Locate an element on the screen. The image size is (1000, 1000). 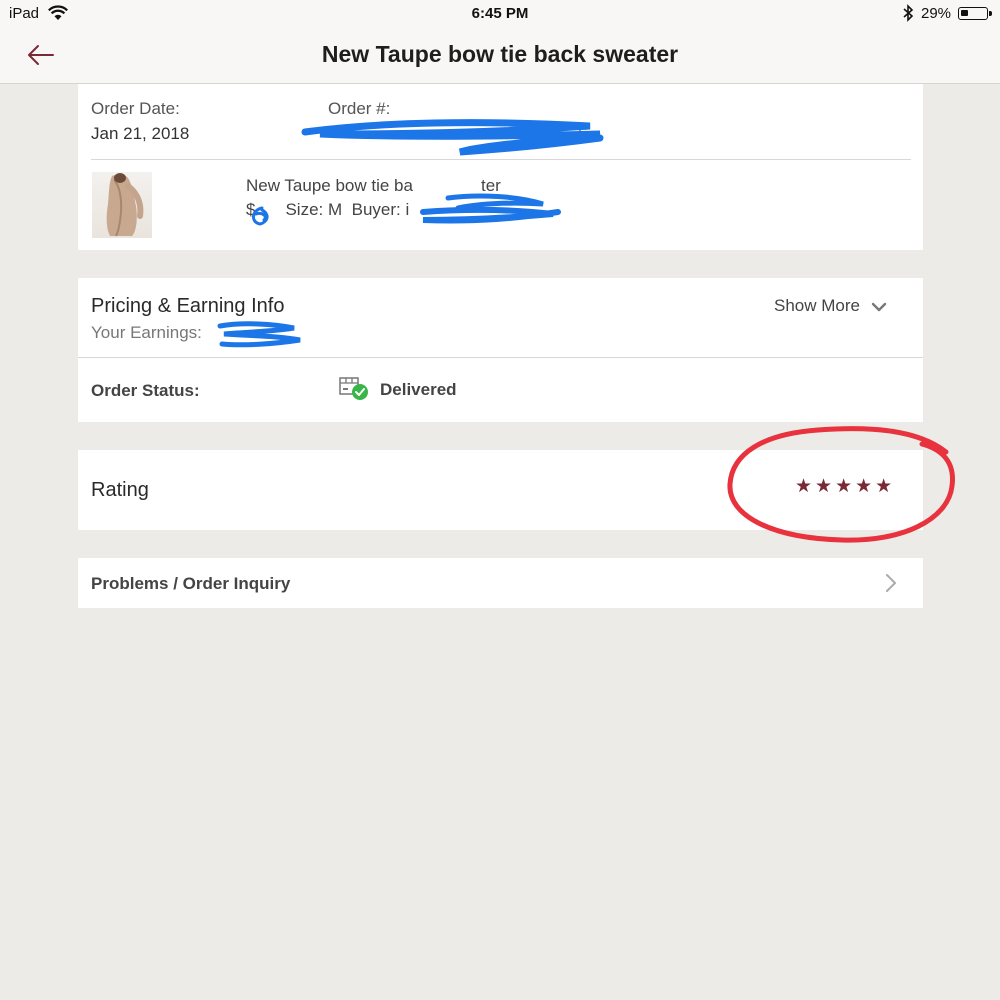
order-status-label: Order Status: is located at coordinates (145, 390).